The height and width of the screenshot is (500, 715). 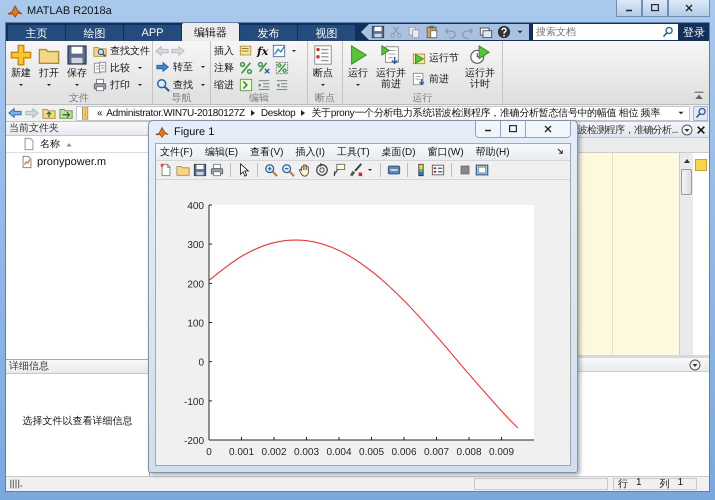 I want to click on scroll-thumb, so click(x=686, y=182).